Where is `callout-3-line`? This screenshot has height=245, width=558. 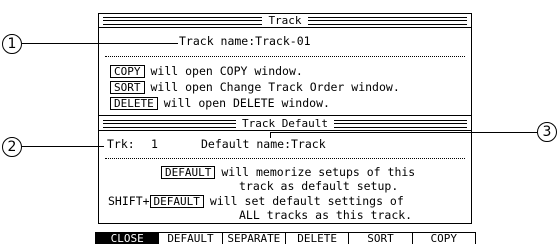 callout-3-line is located at coordinates (403, 132).